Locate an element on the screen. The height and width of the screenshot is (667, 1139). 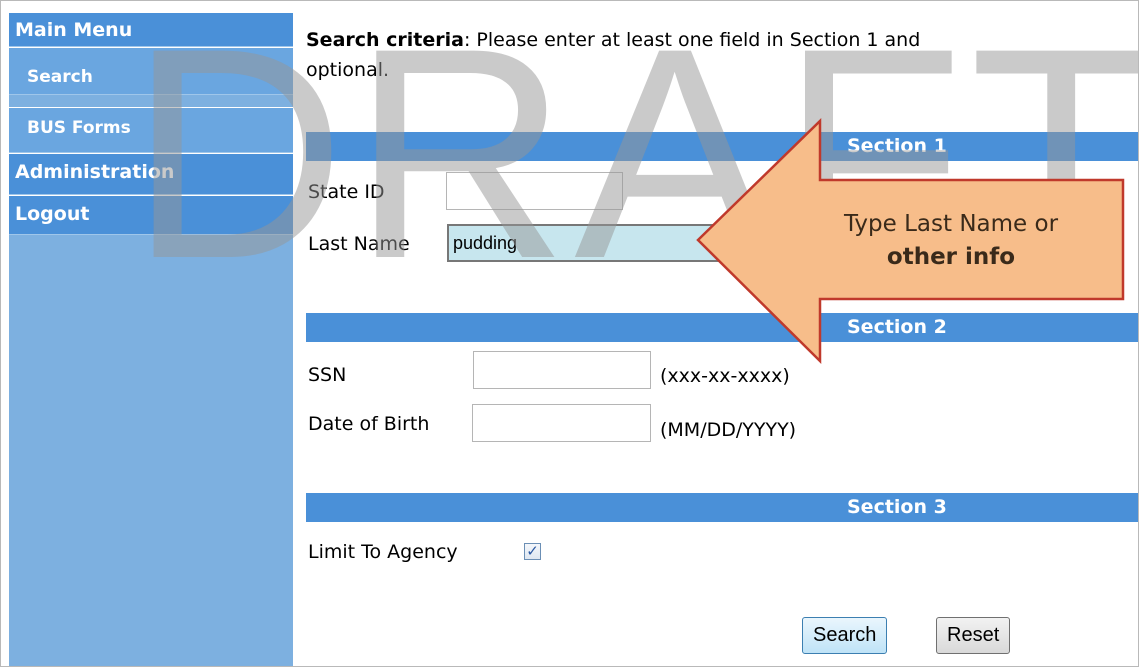
limit-to-agency-label: Limit To Agency is located at coordinates (383, 552).